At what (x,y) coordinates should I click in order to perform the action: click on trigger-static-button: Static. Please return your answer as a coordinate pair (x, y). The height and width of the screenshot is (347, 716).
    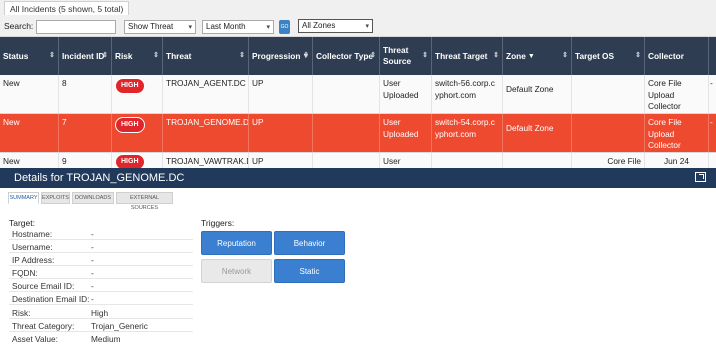
    Looking at the image, I should click on (309, 271).